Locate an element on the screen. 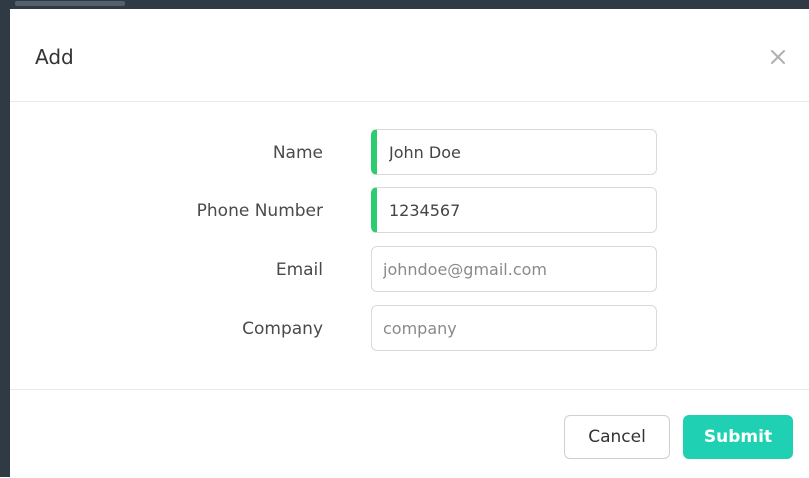  form-row-name: Name is located at coordinates (409, 153).